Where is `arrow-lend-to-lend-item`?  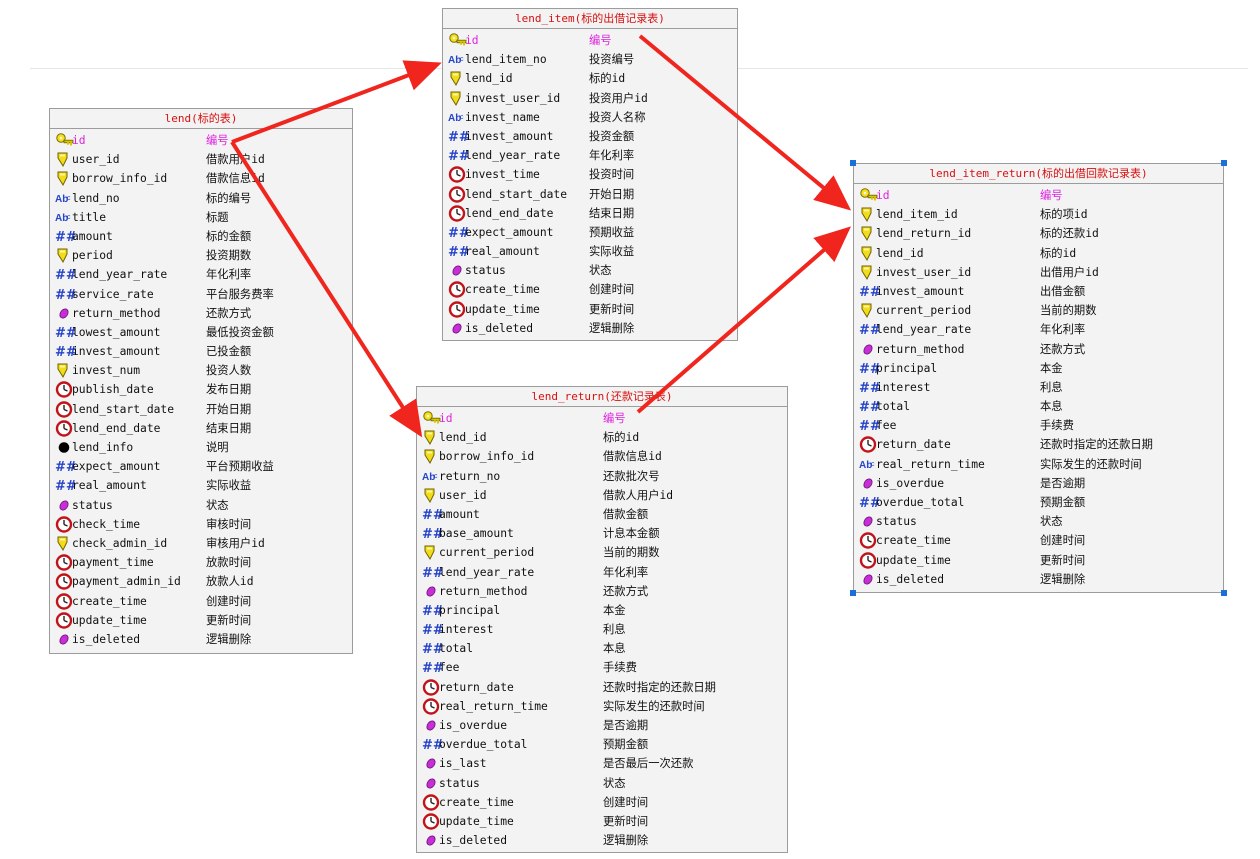
arrow-lend-to-lend-item is located at coordinates (336, 102).